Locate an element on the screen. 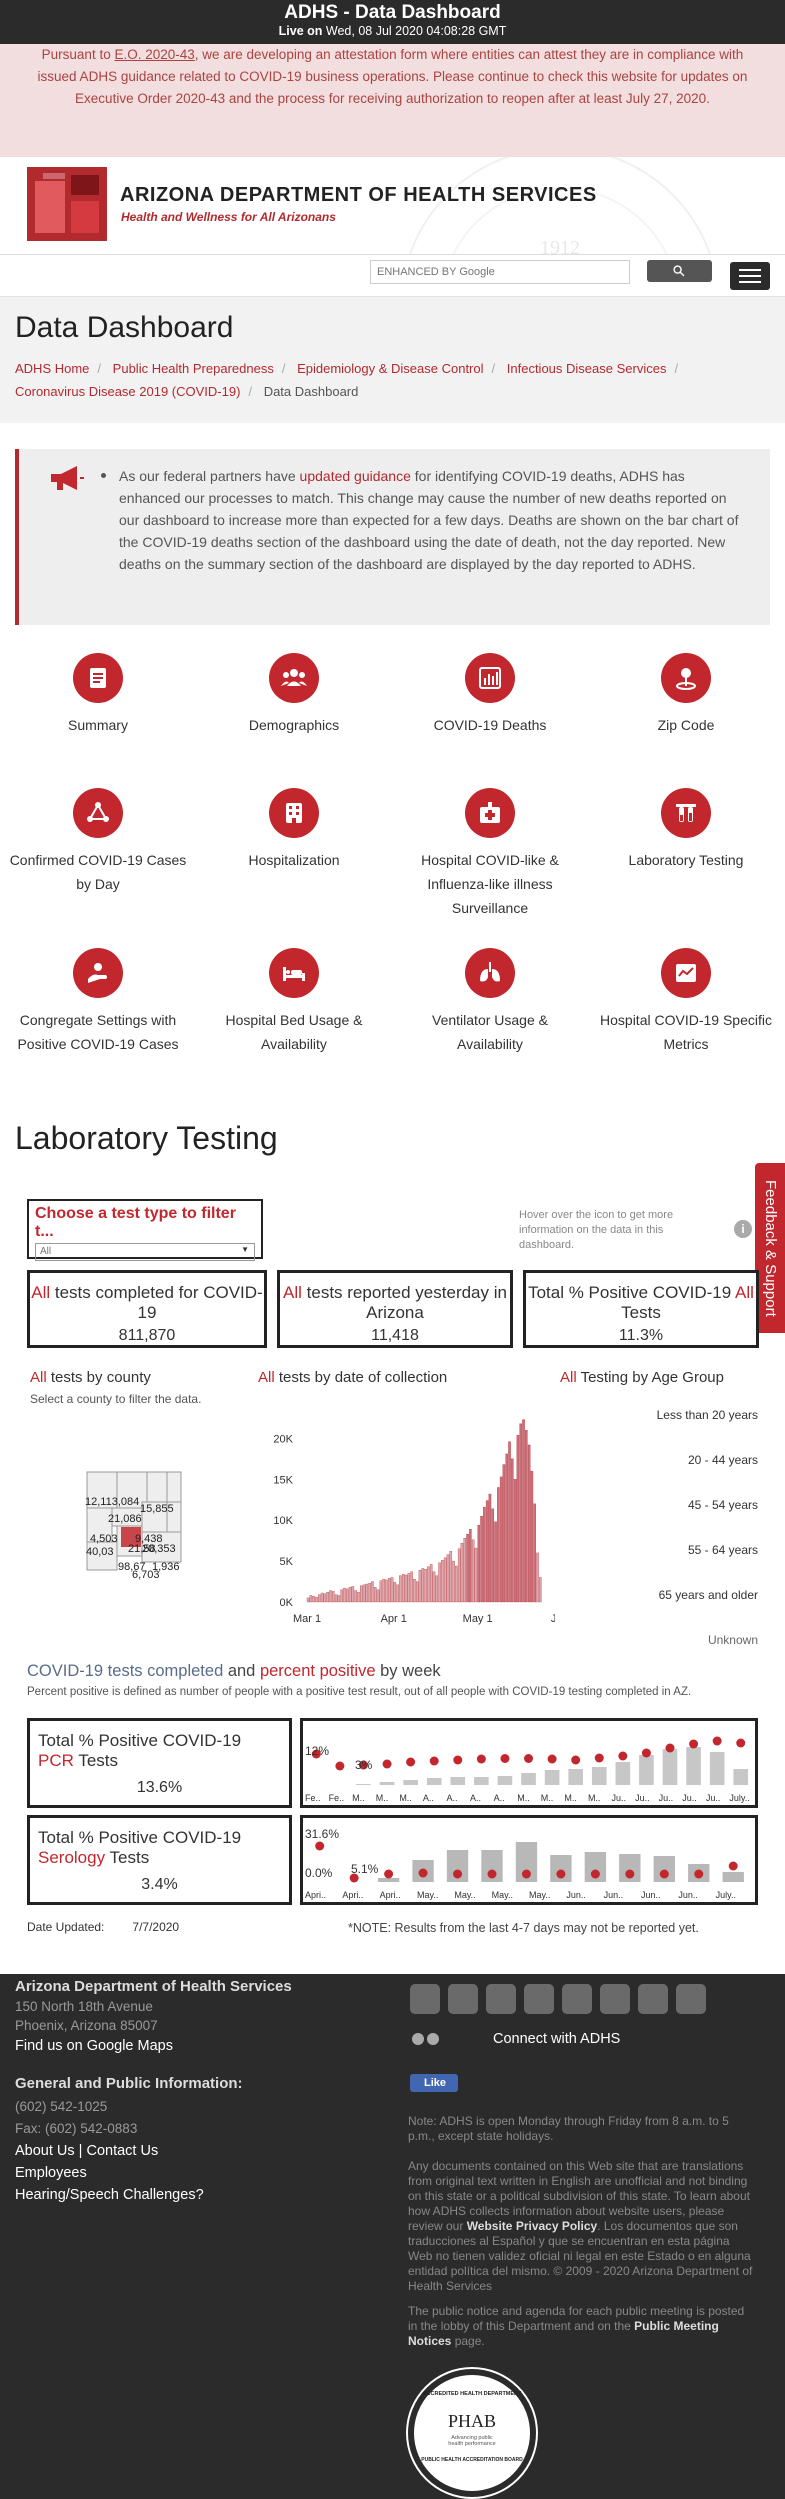 Image resolution: width=785 pixels, height=2499 pixels. tile-zip-code: Zip Code is located at coordinates (686, 695).